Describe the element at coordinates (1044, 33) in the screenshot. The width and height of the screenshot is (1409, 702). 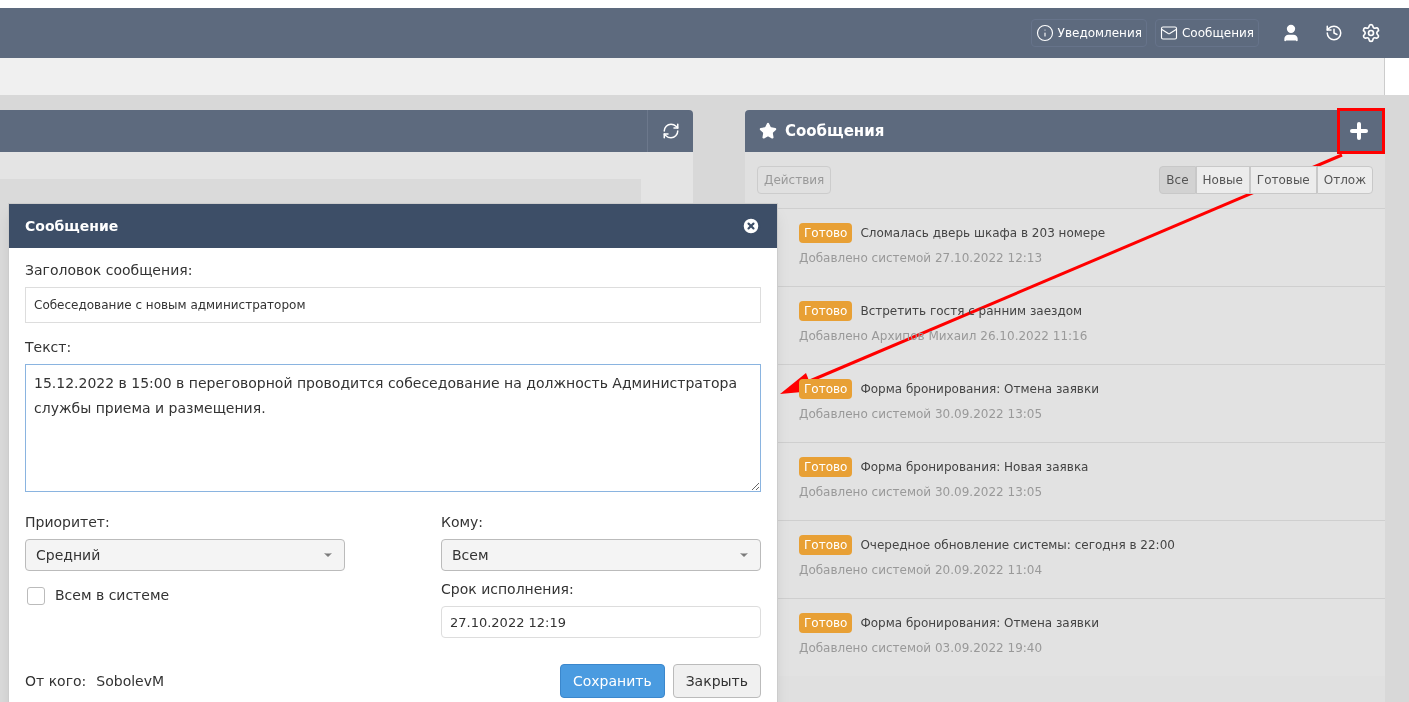
I see `info-icon` at that location.